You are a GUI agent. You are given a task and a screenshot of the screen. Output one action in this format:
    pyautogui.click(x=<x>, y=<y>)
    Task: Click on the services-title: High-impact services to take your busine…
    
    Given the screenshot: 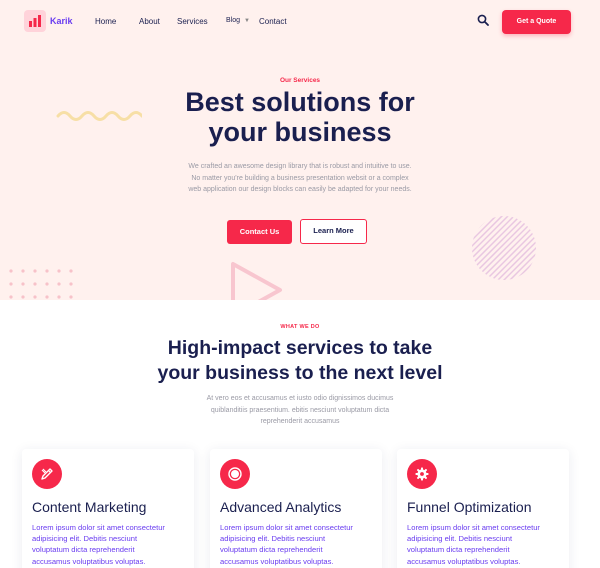 What is the action you would take?
    pyautogui.click(x=300, y=361)
    